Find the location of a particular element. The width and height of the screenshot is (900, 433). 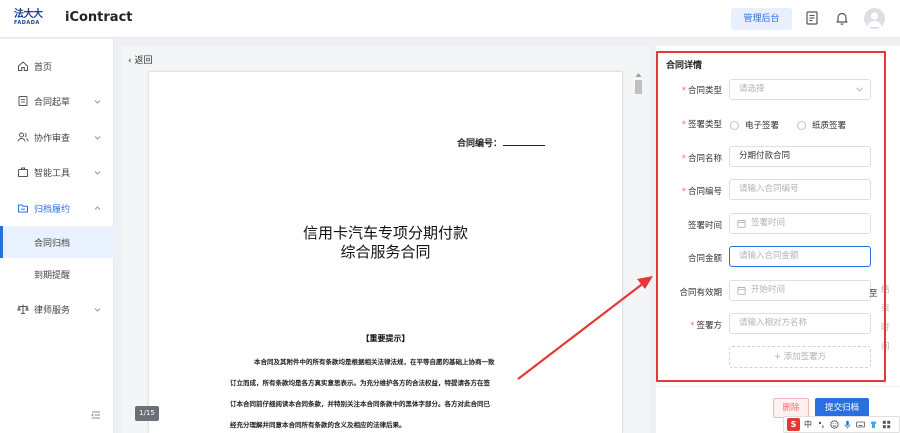

contract-name-value: 分期付款合同 is located at coordinates (765, 156).